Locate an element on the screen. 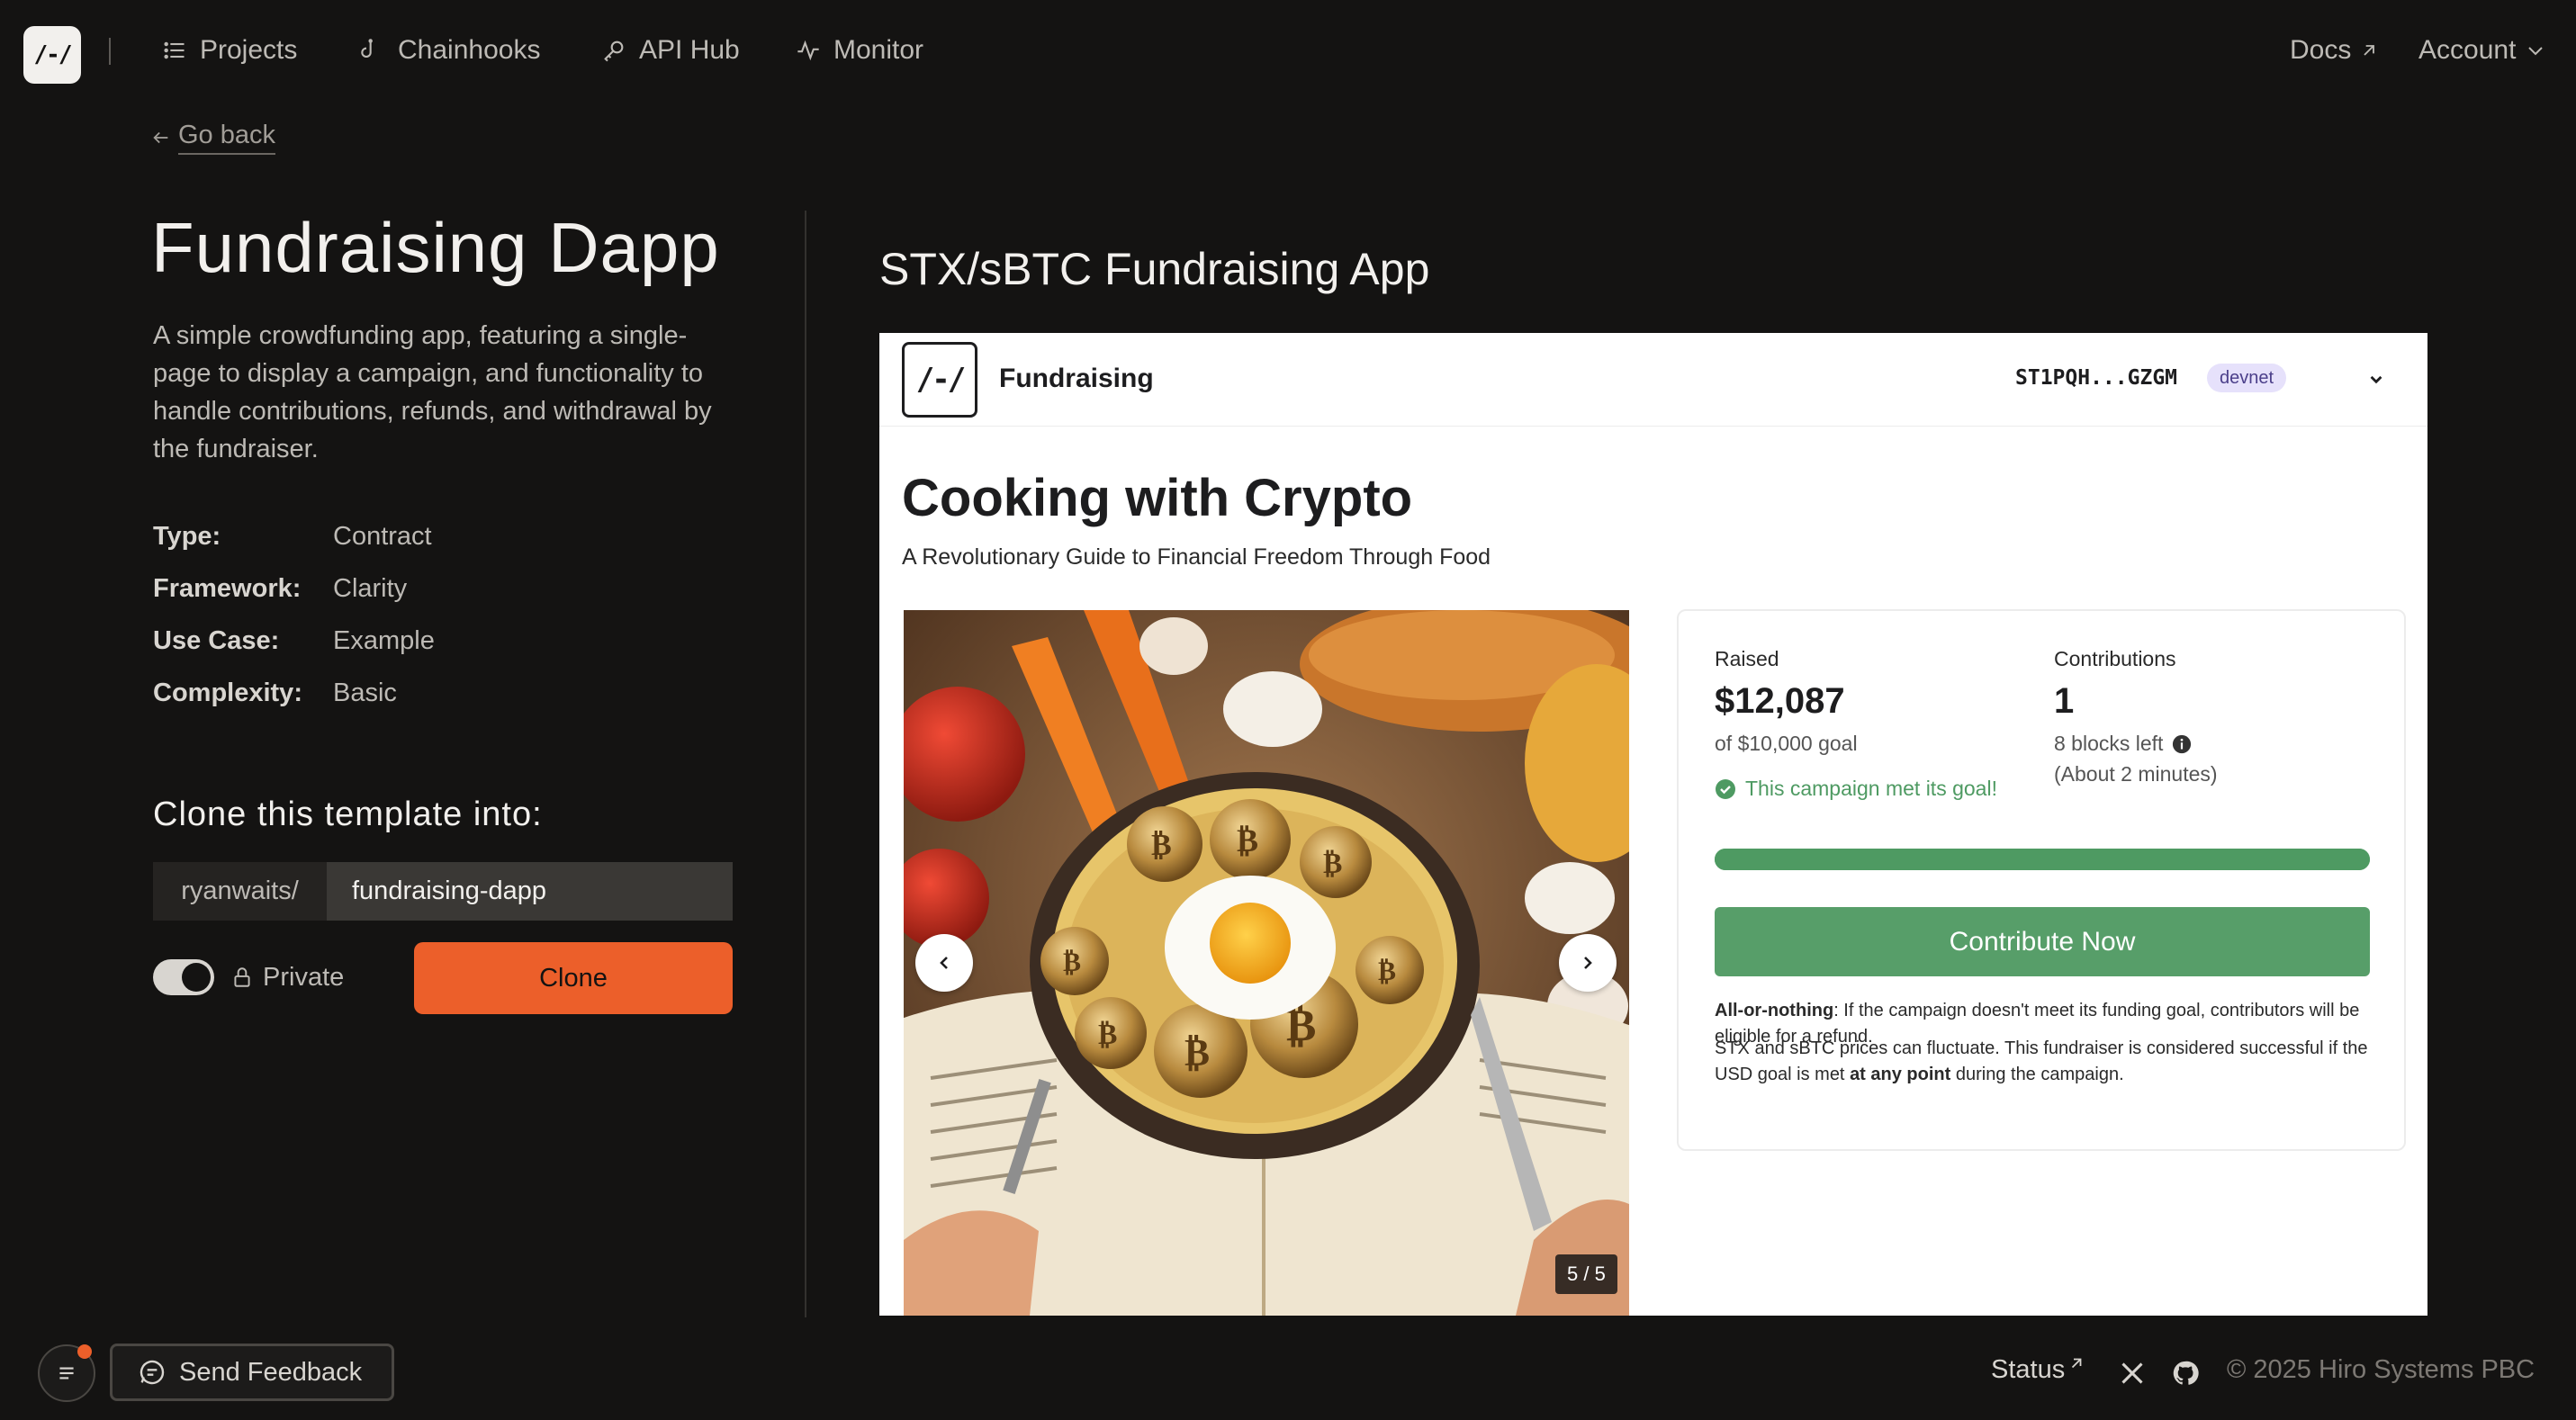 The width and height of the screenshot is (2576, 1420). goal-text: of $10,000 goal is located at coordinates (1786, 744).